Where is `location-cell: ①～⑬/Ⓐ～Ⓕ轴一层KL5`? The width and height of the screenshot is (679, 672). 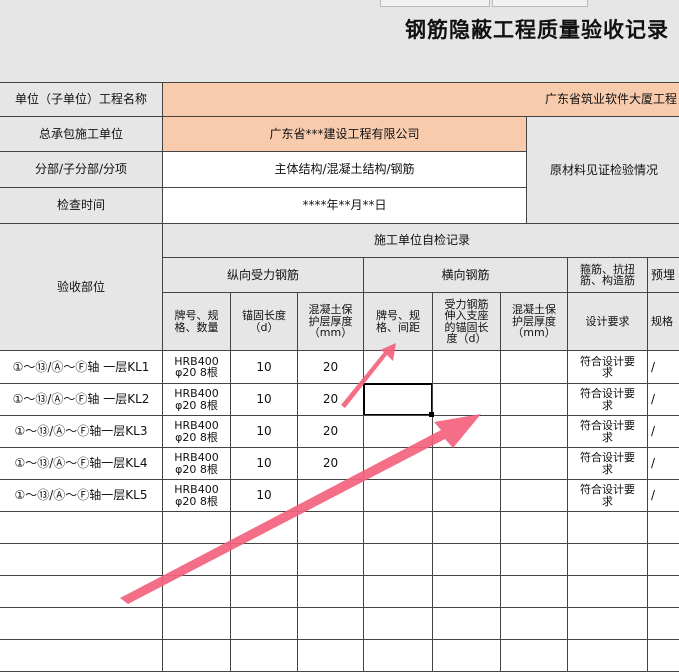 location-cell: ①～⑬/Ⓐ～Ⓕ轴一层KL5 is located at coordinates (81, 495).